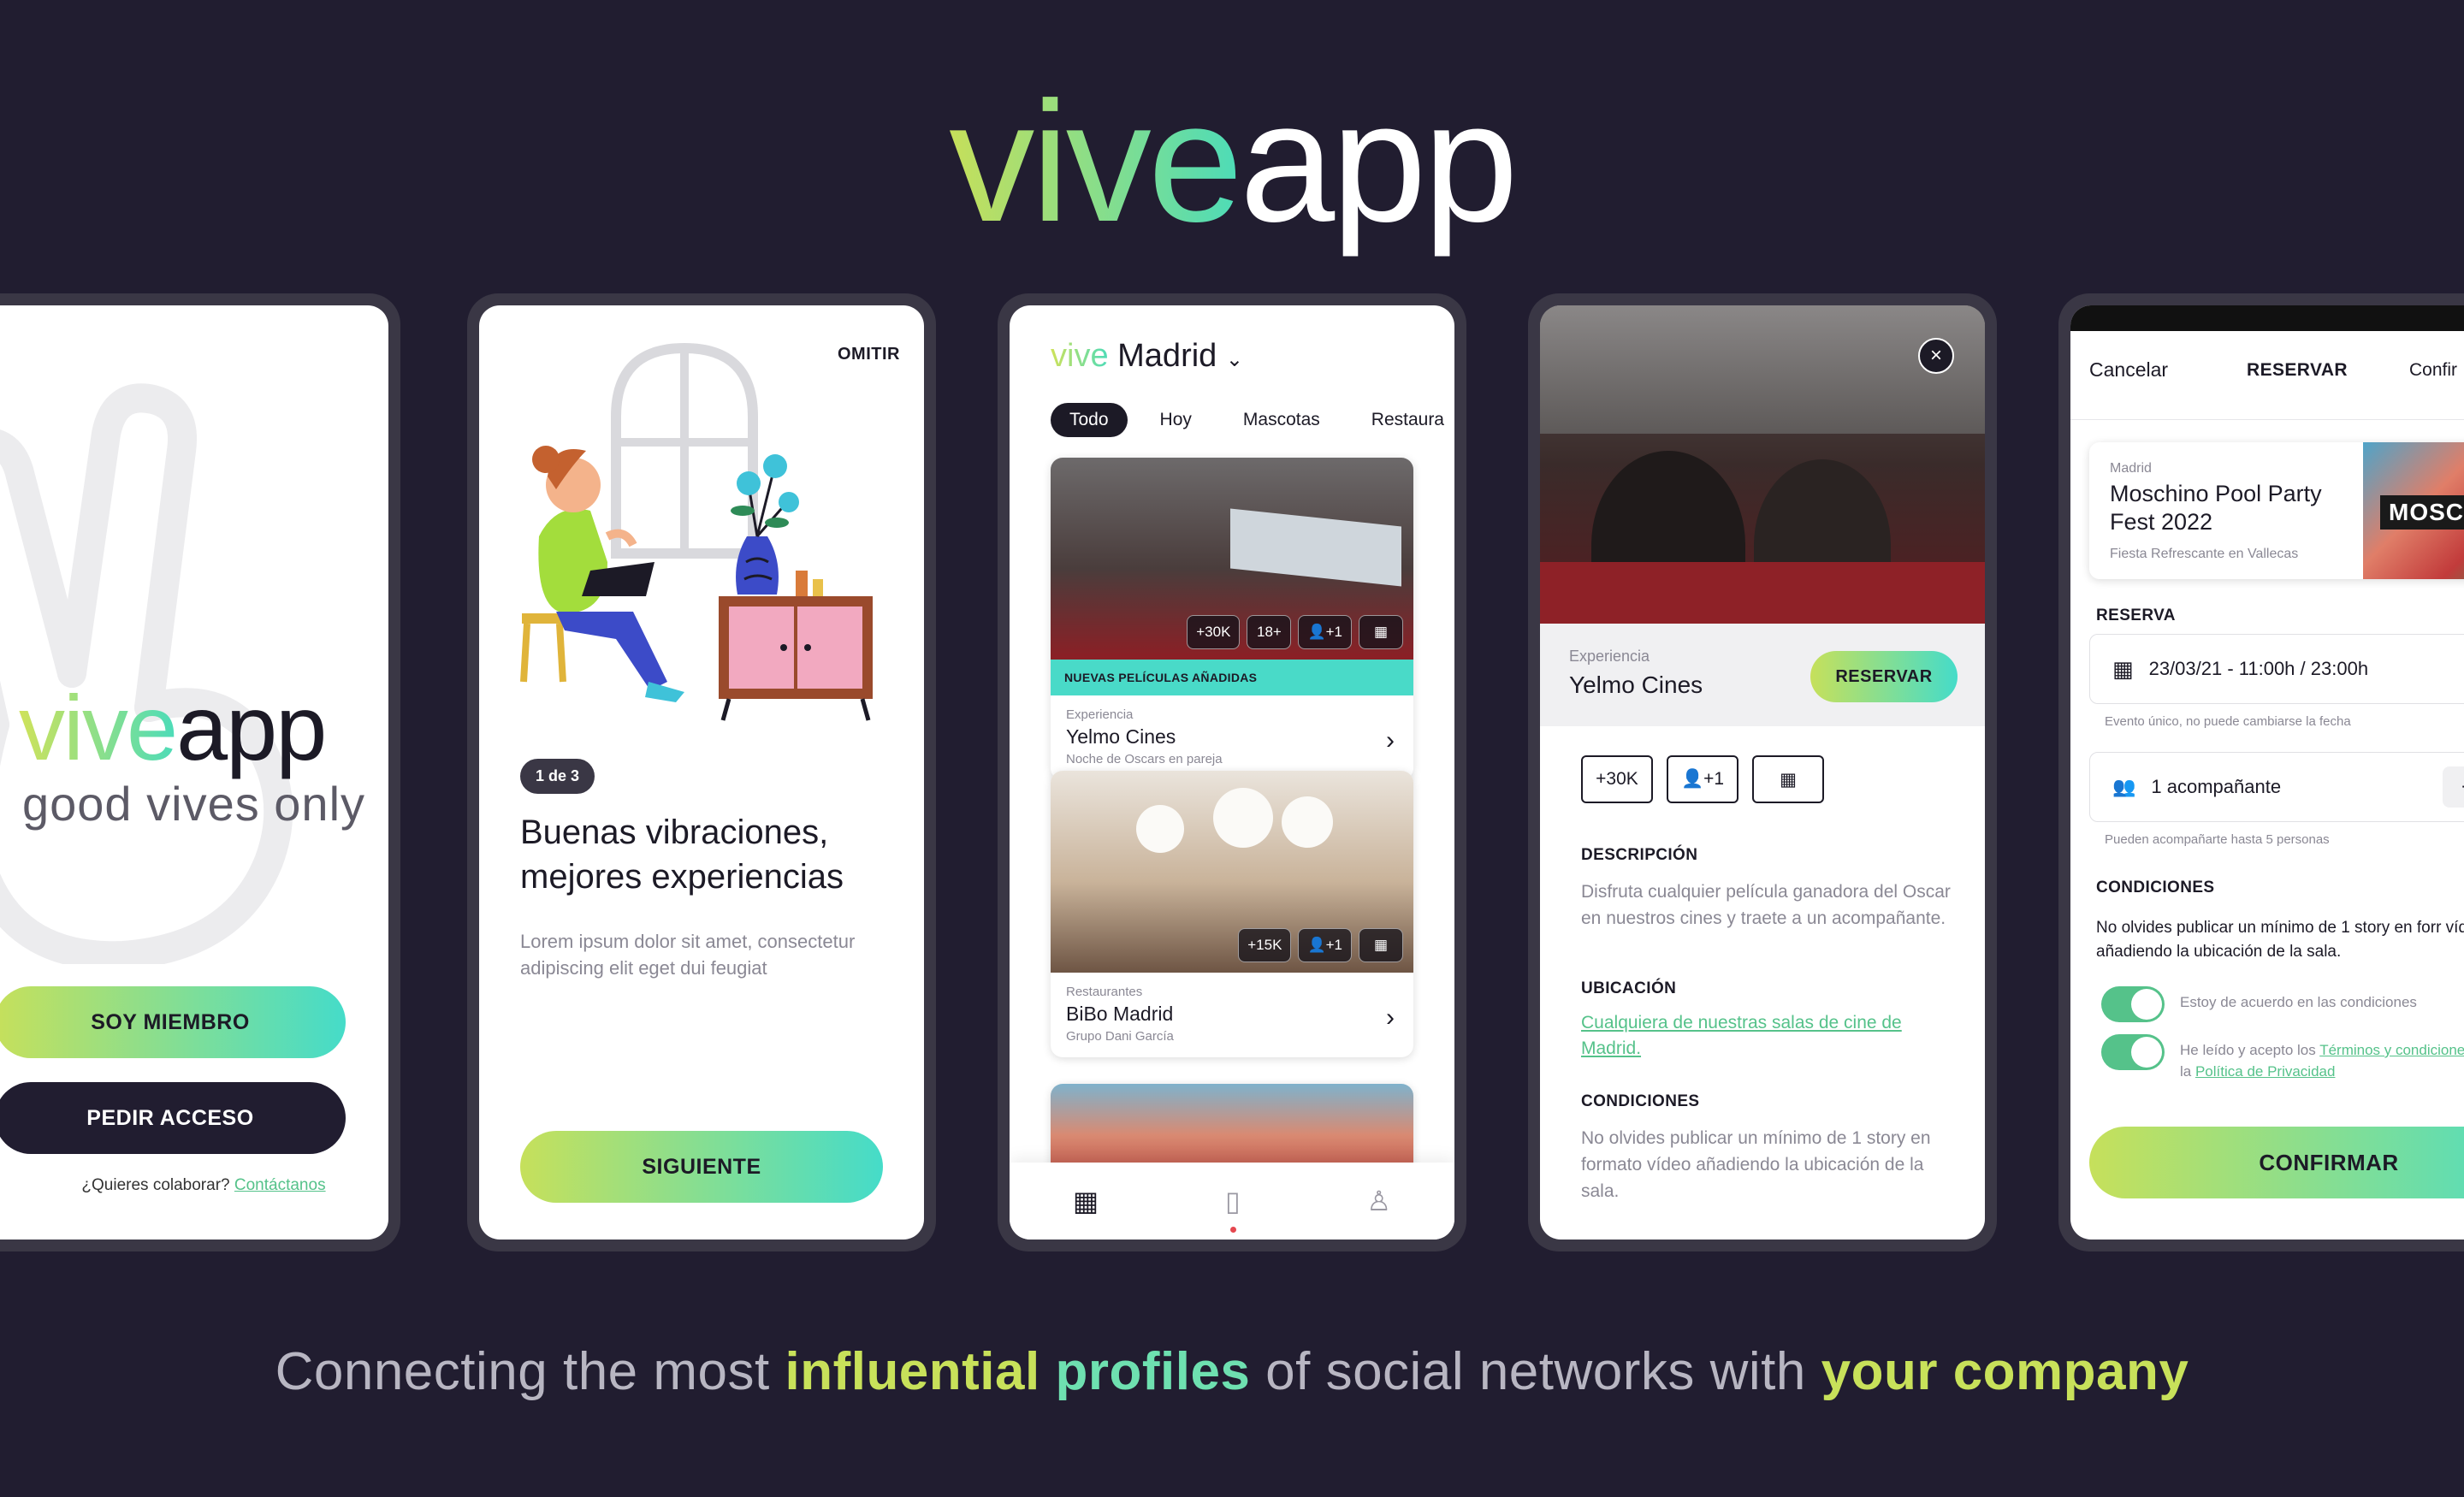  Describe the element at coordinates (1153, 1371) in the screenshot. I see `tagline-profiles: profiles` at that location.